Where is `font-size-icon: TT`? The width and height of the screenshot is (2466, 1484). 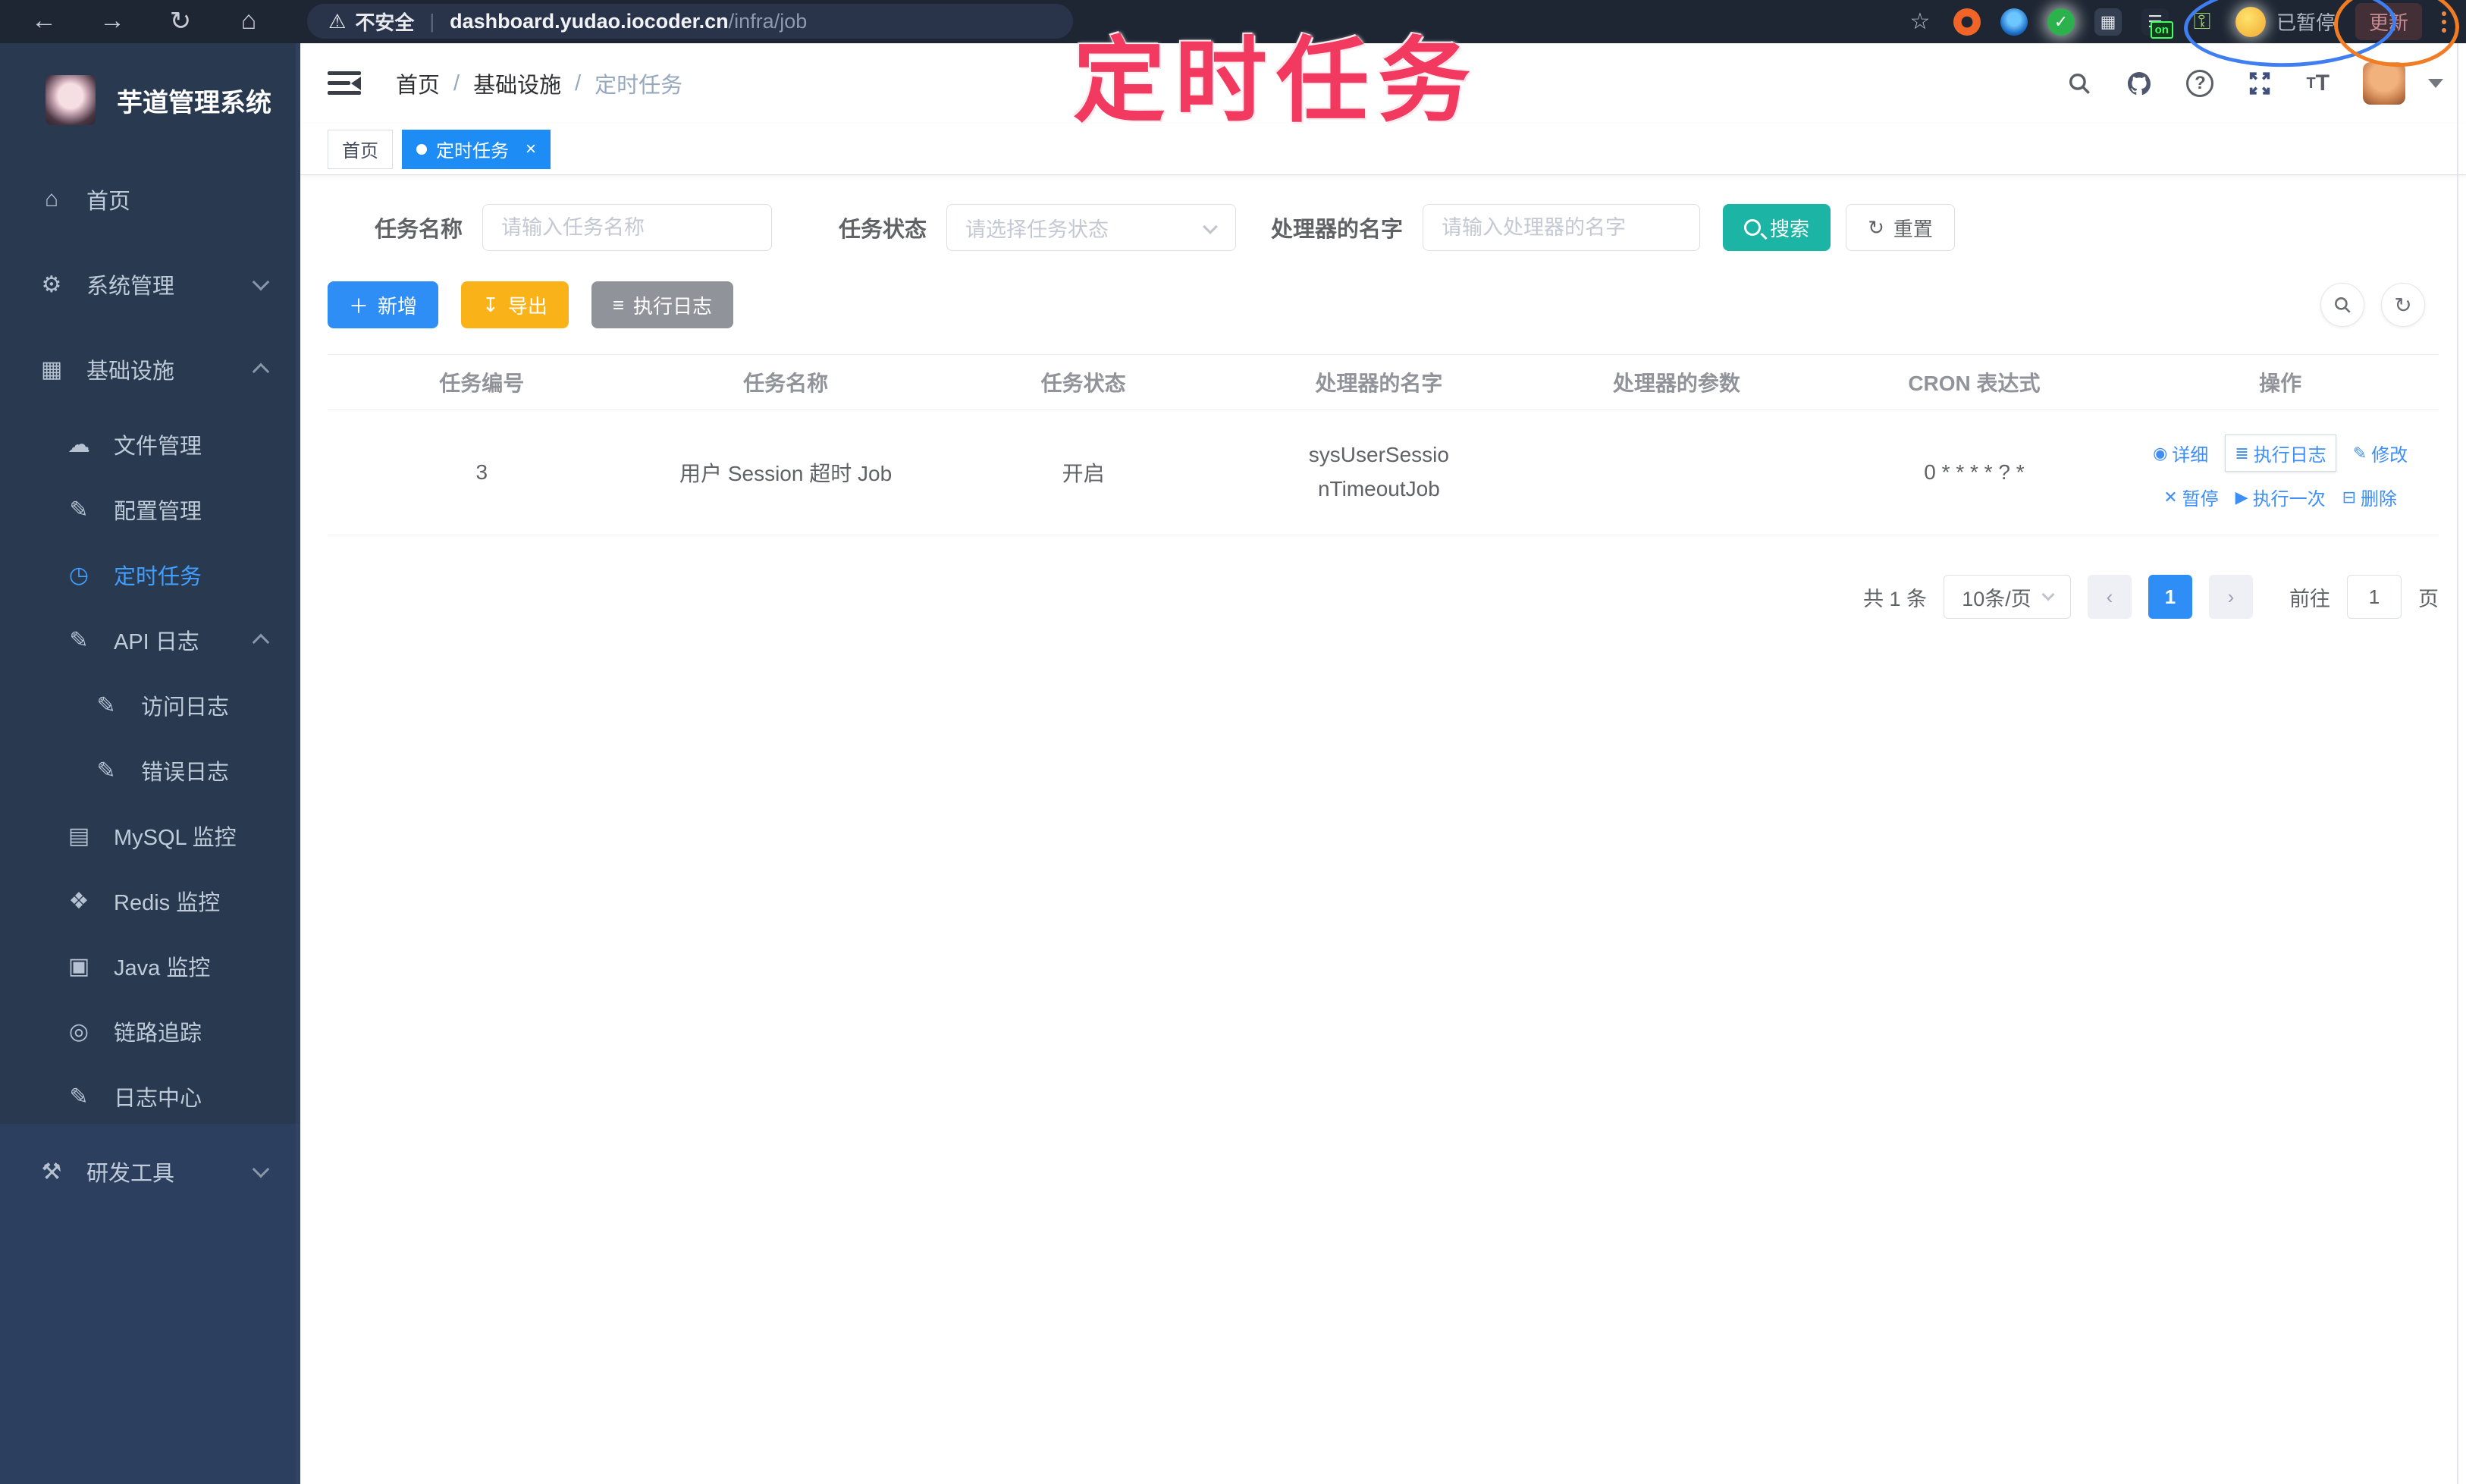 font-size-icon: TT is located at coordinates (2318, 84).